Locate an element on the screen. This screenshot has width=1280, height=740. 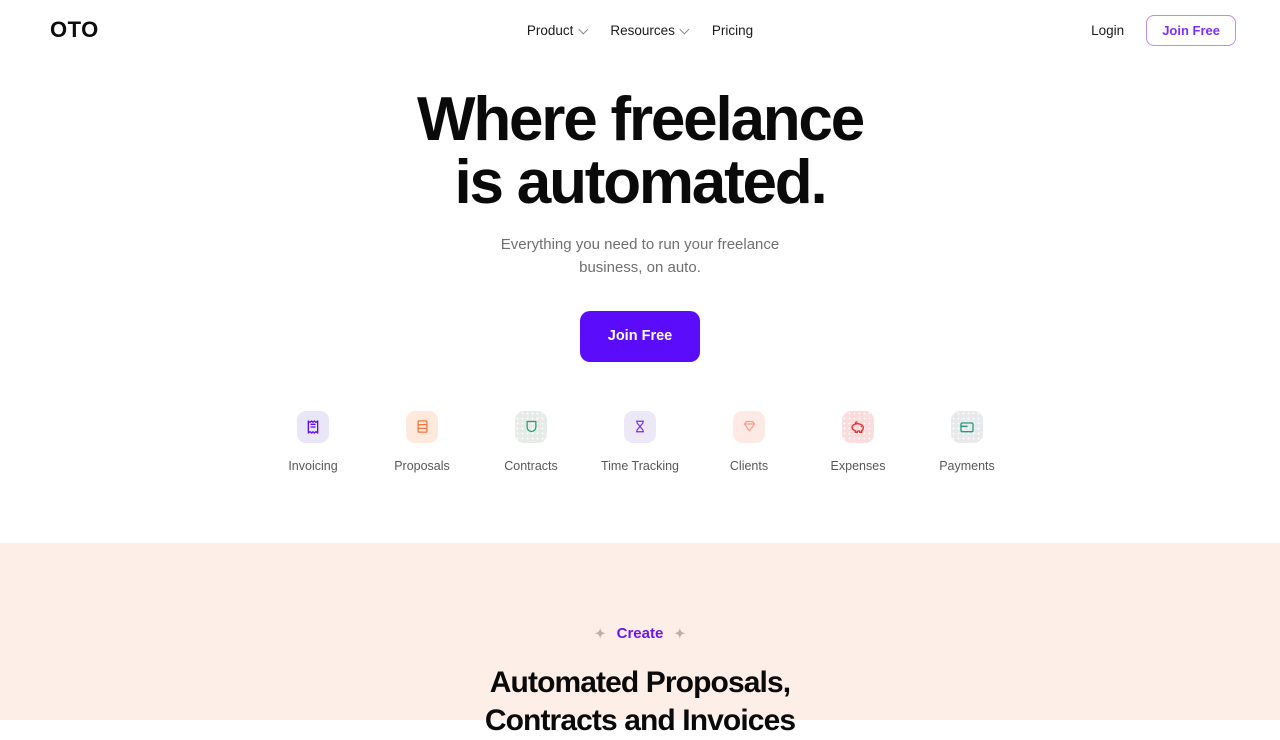
feature-label-payments: Payments is located at coordinates (967, 465).